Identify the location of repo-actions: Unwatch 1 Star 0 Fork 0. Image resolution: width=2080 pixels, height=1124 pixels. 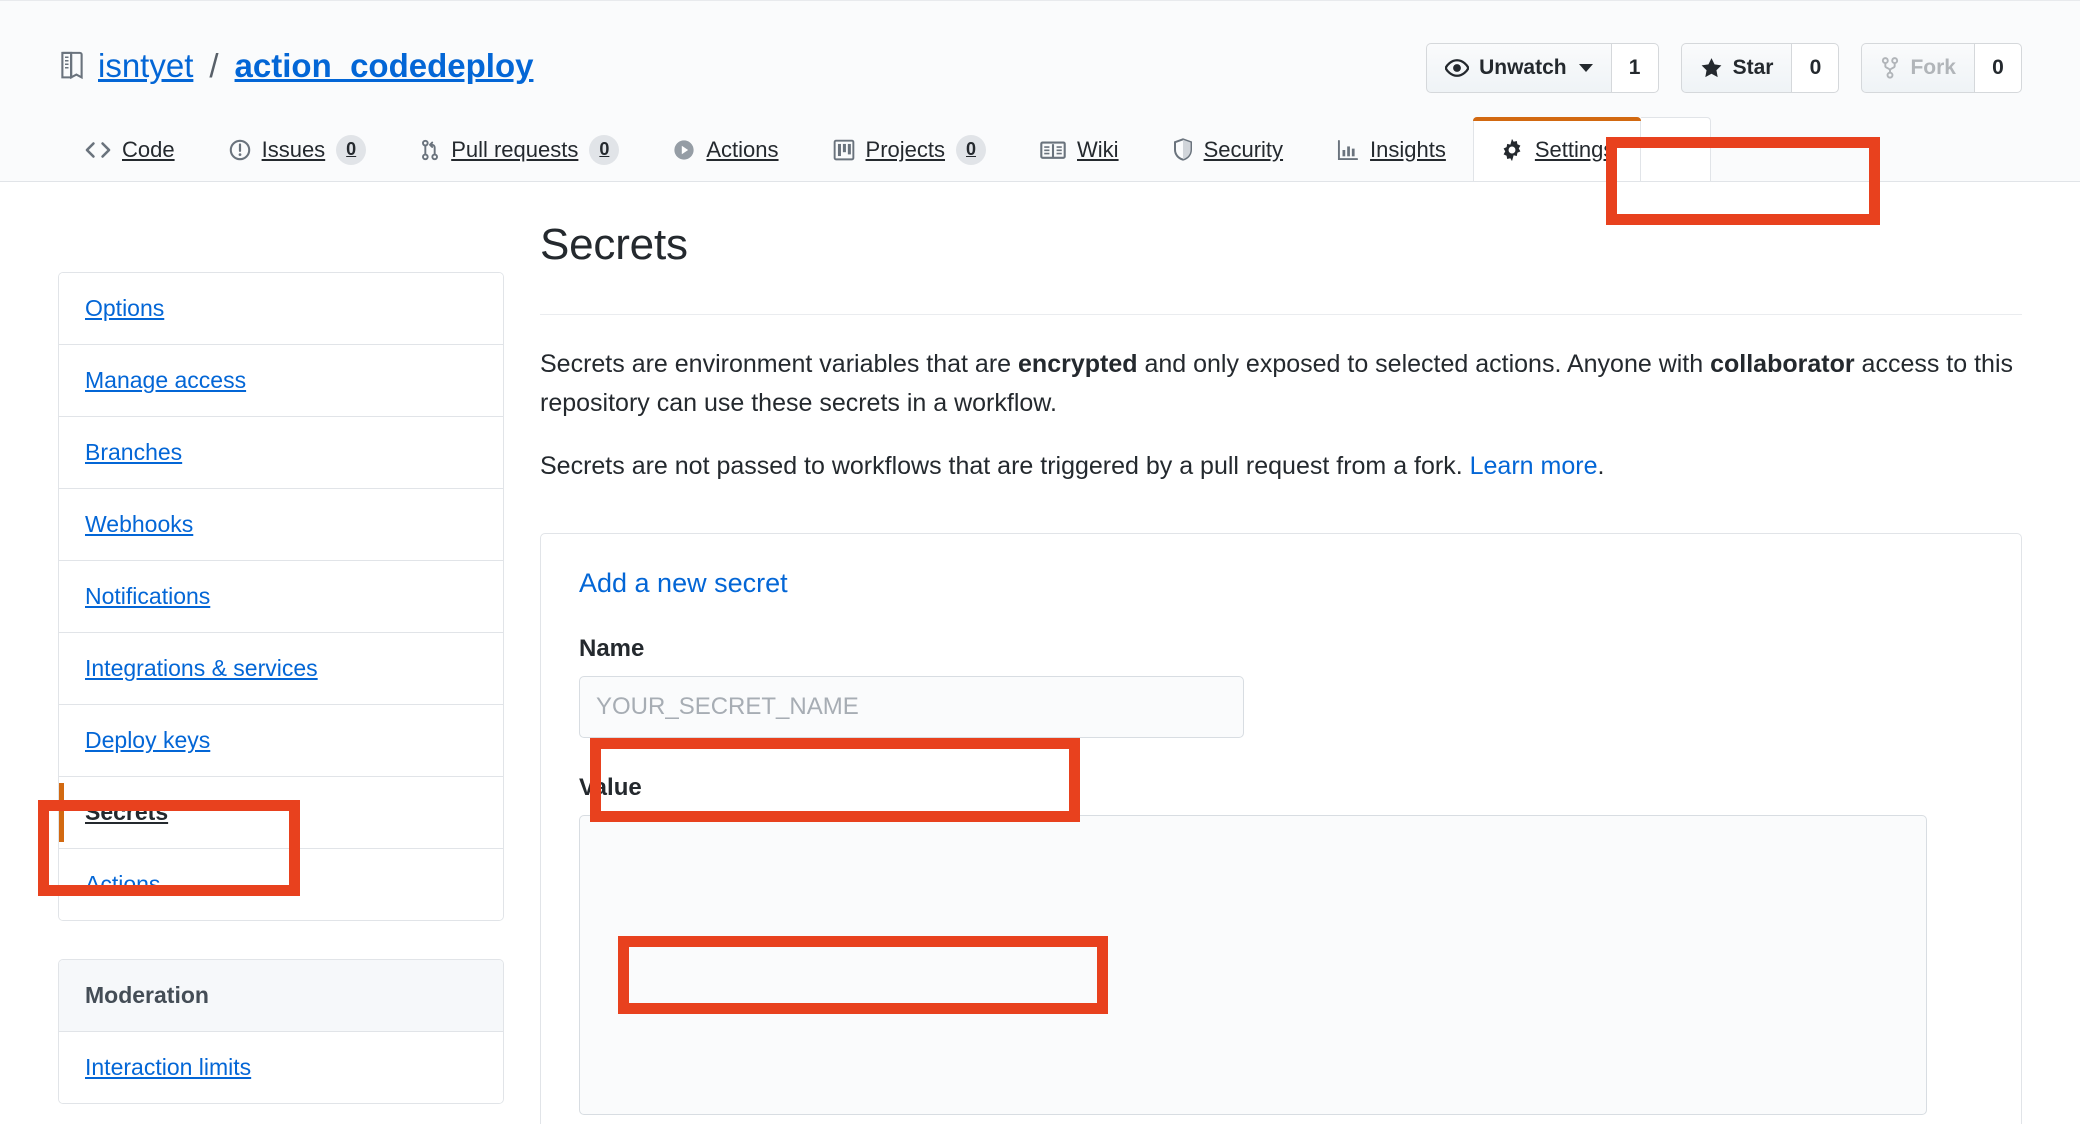
(1724, 68).